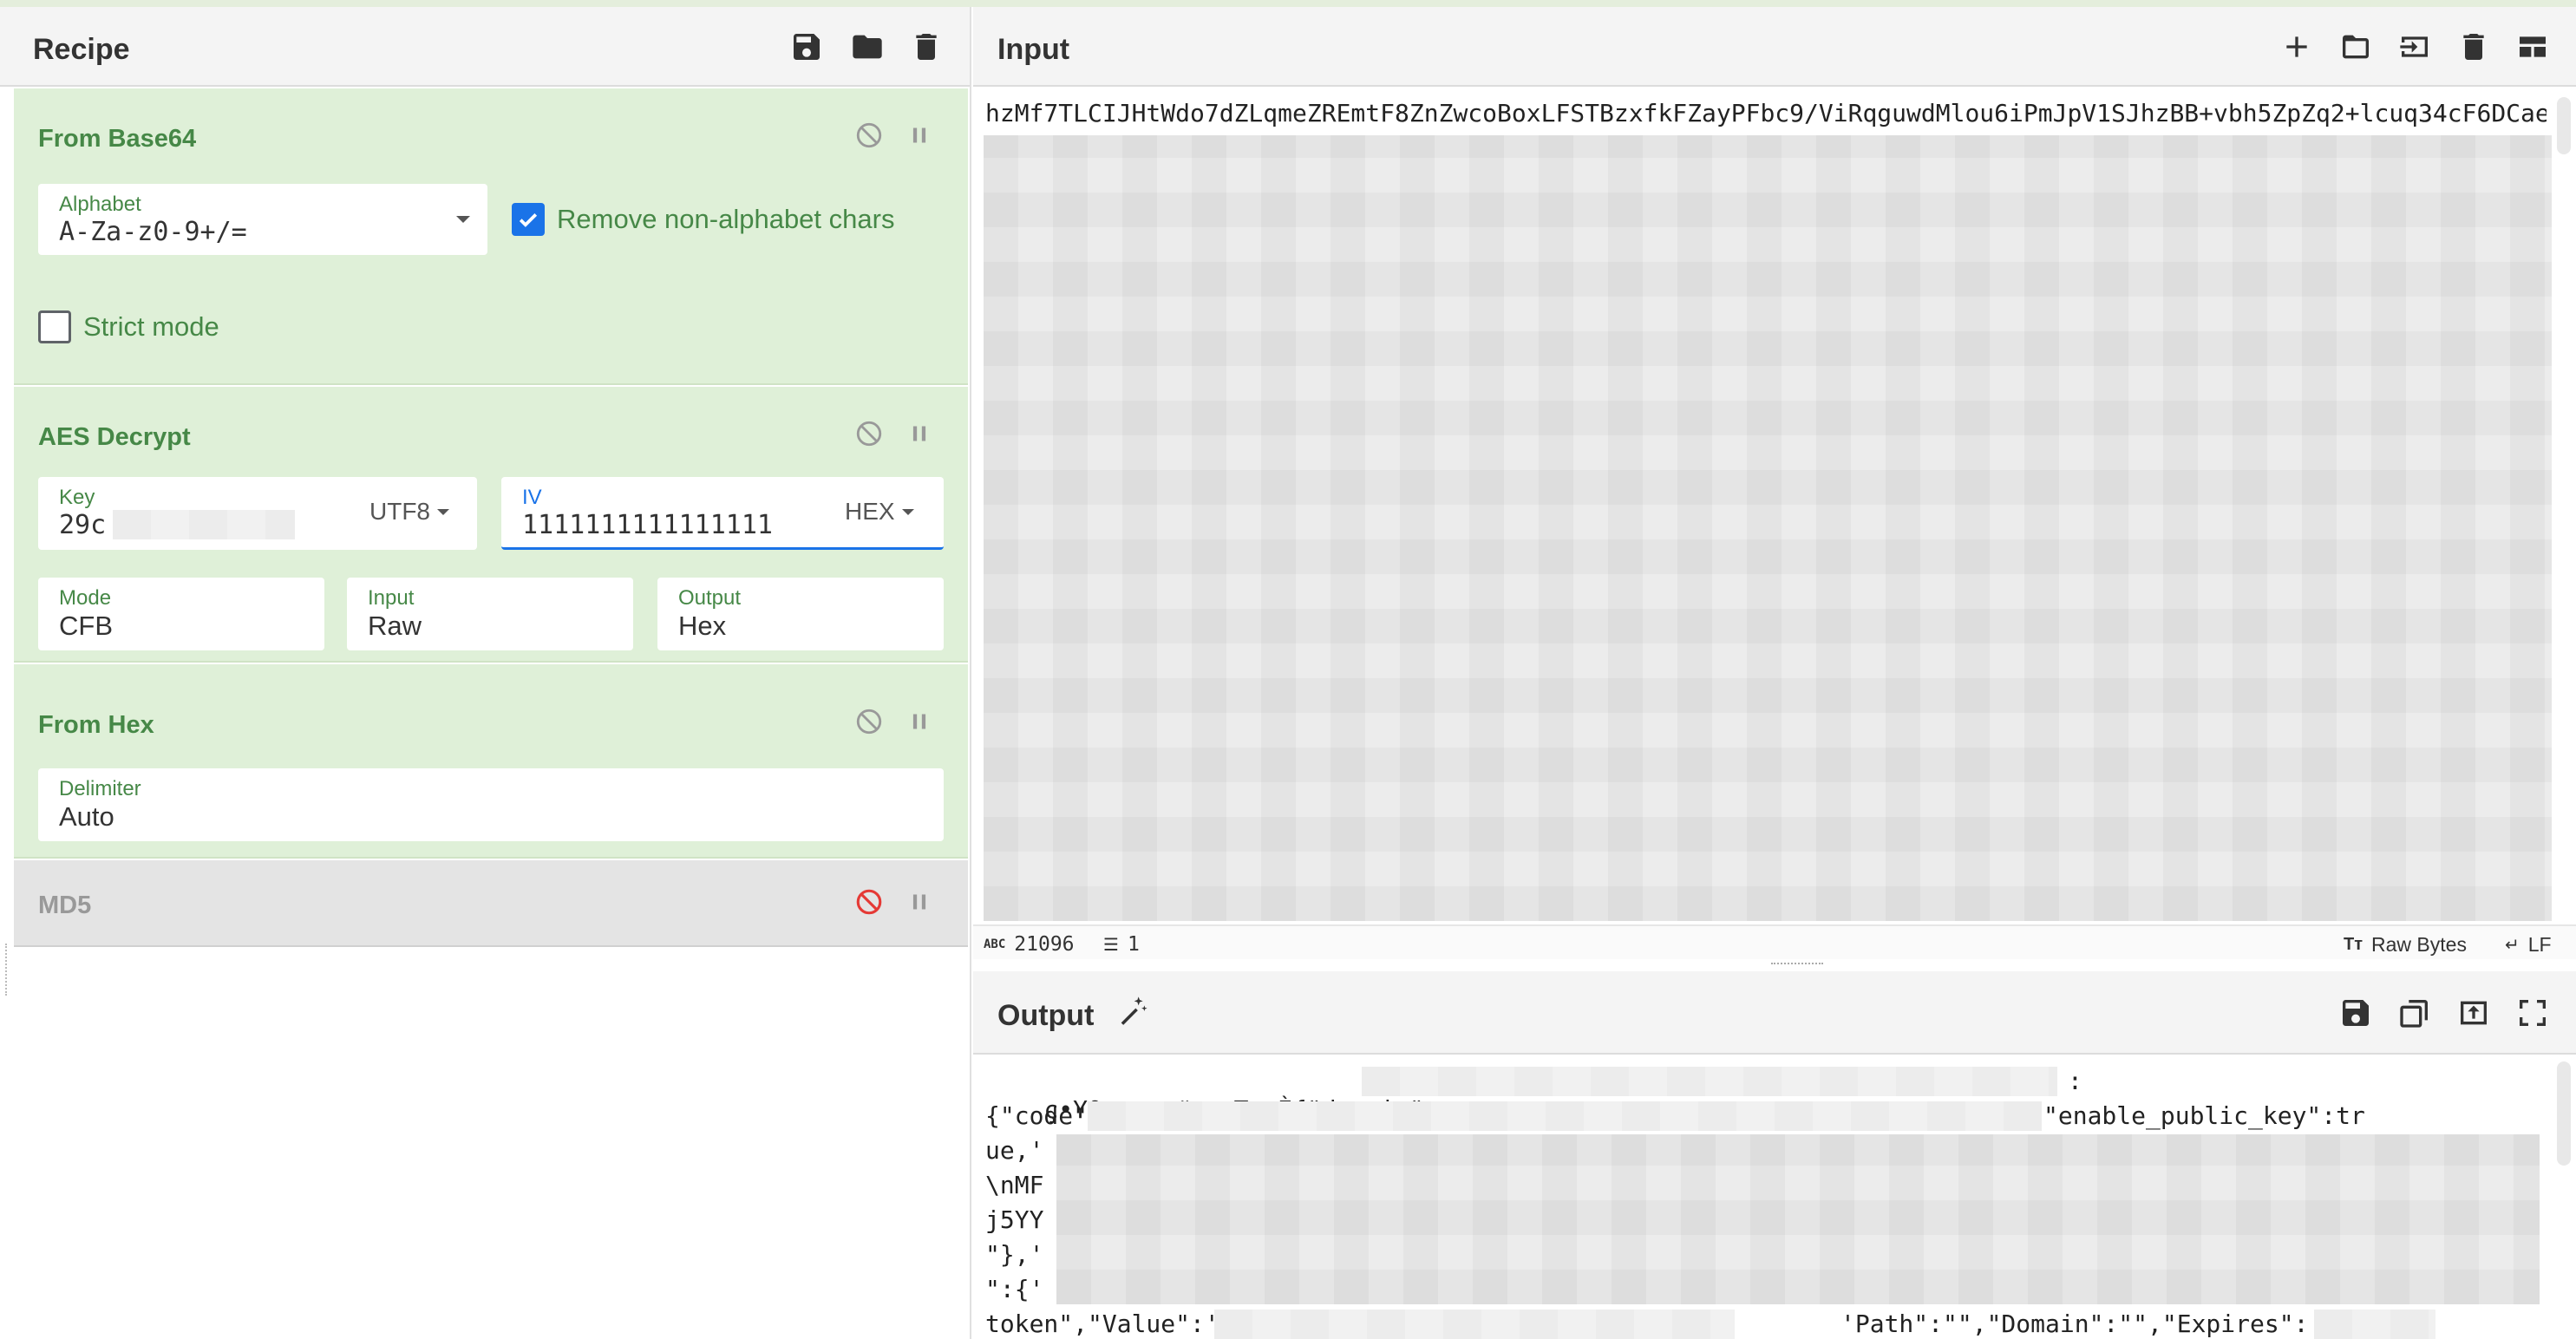  I want to click on pane-splitter, so click(1797, 964).